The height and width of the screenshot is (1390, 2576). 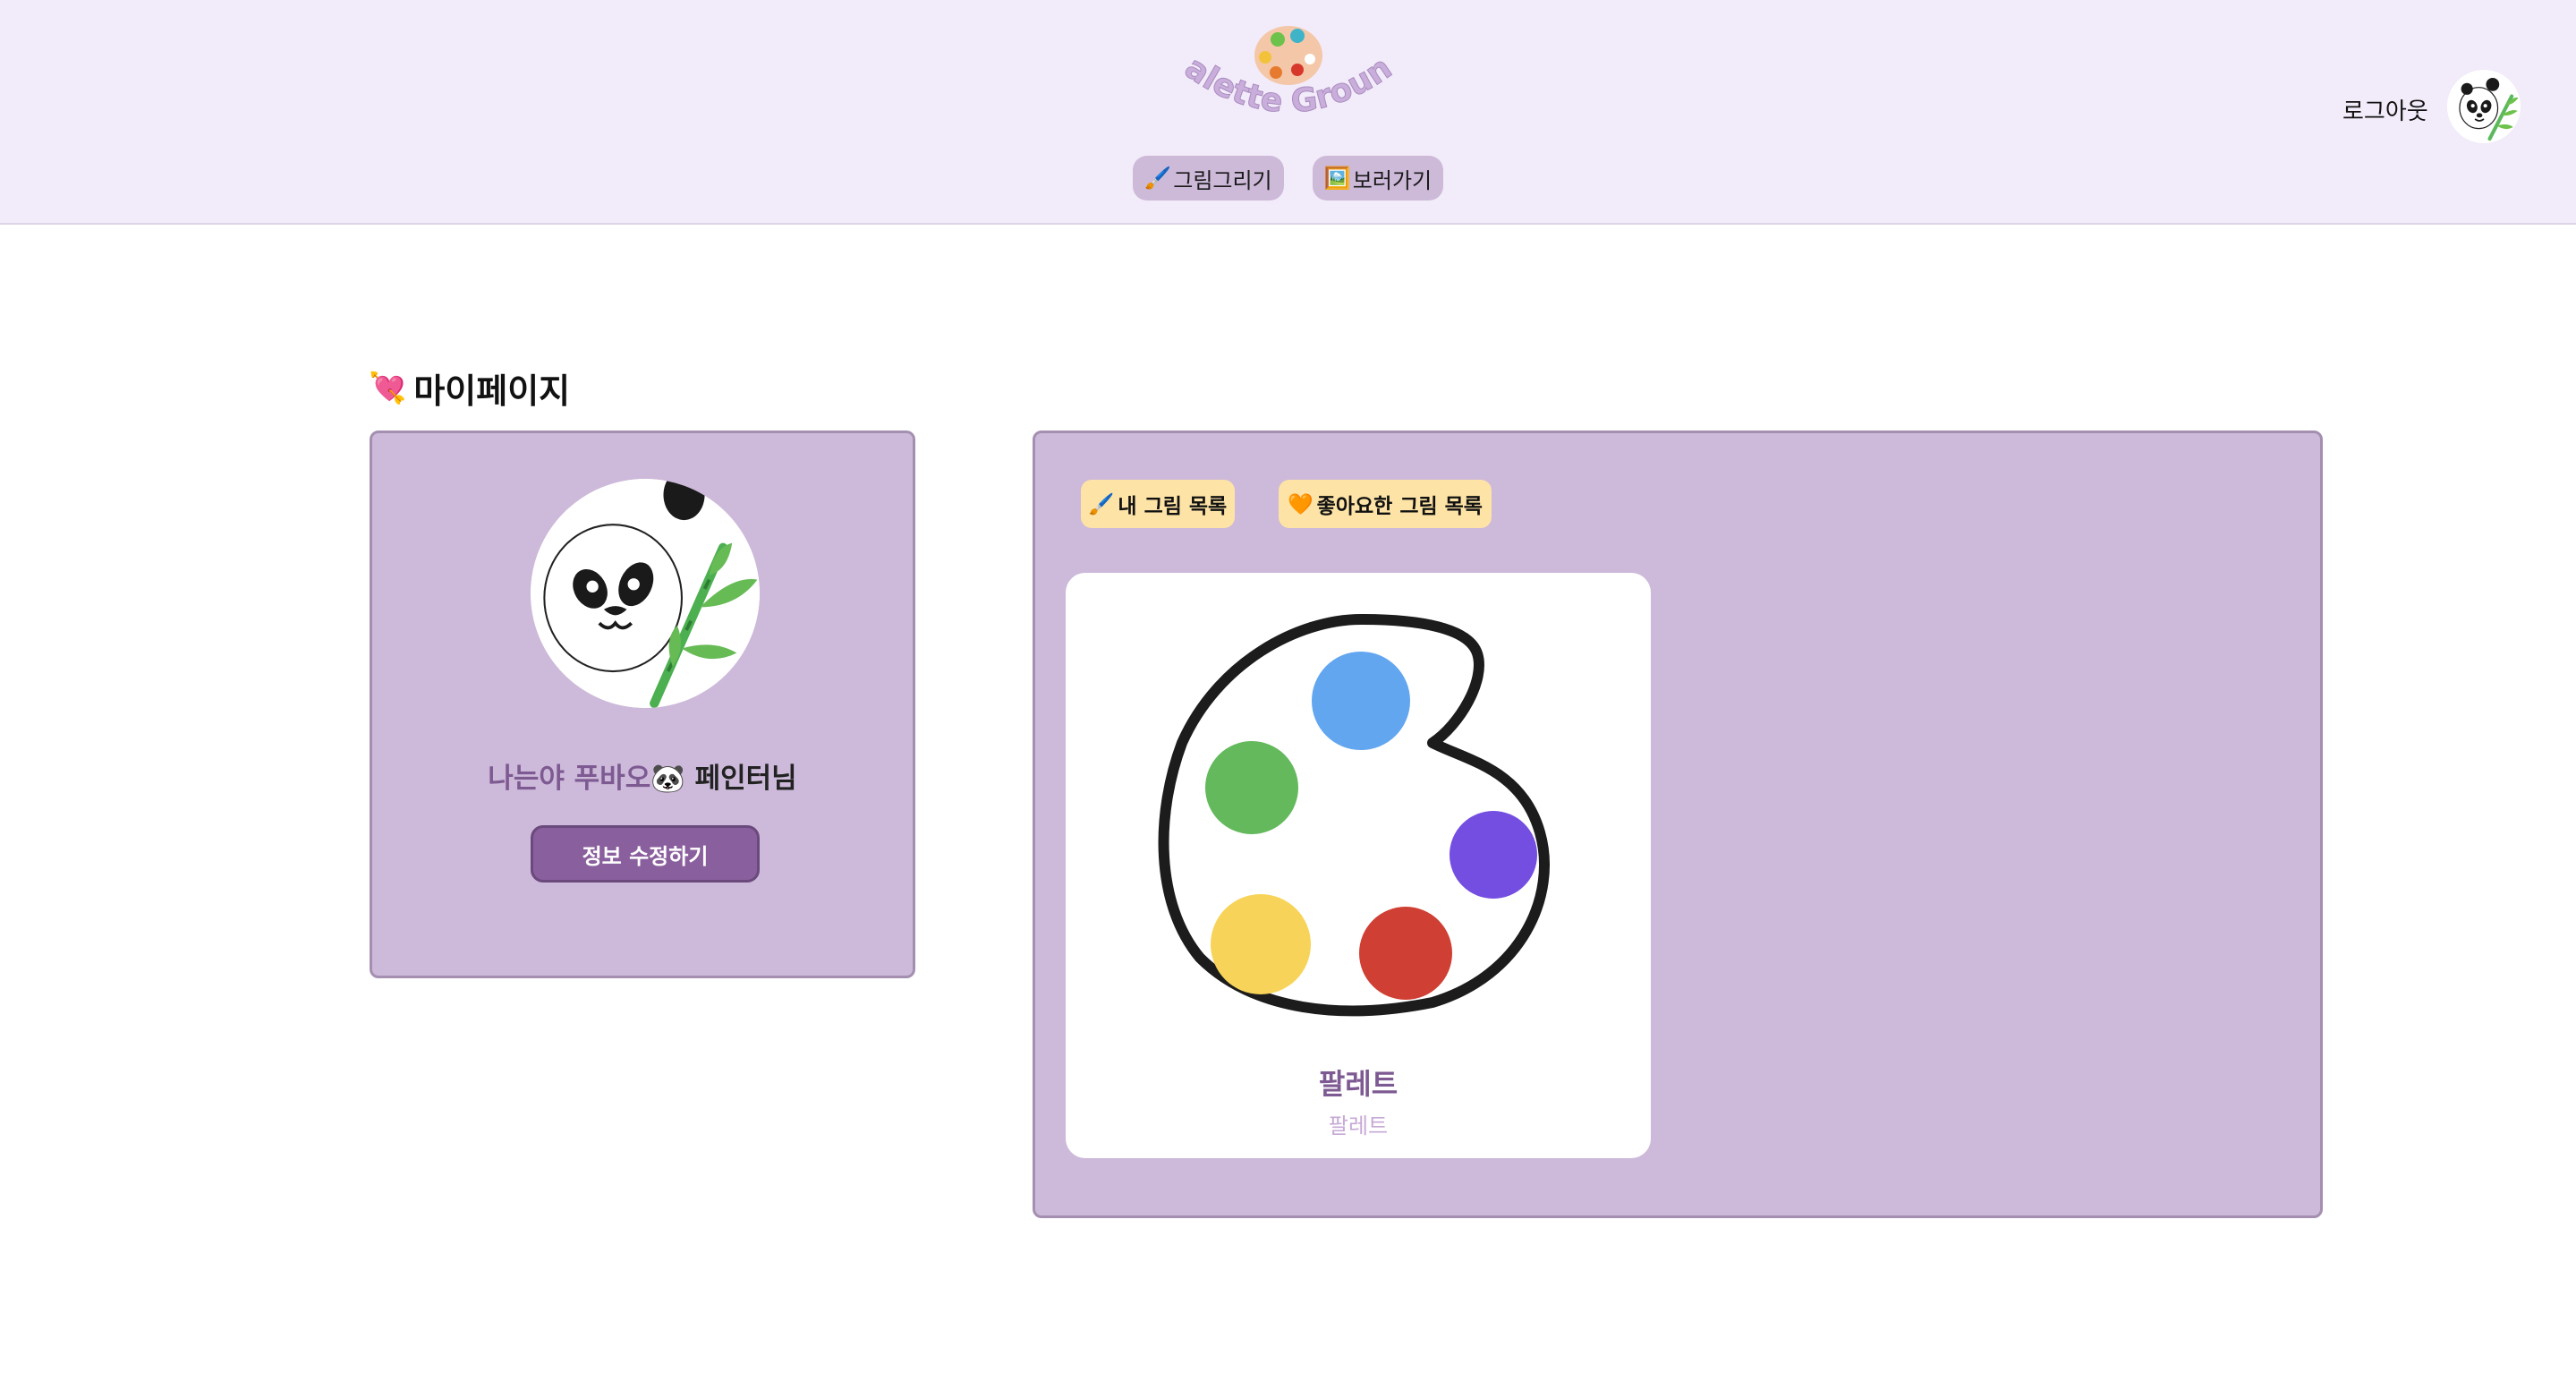 I want to click on profile-suffix: 페인터님, so click(x=740, y=779).